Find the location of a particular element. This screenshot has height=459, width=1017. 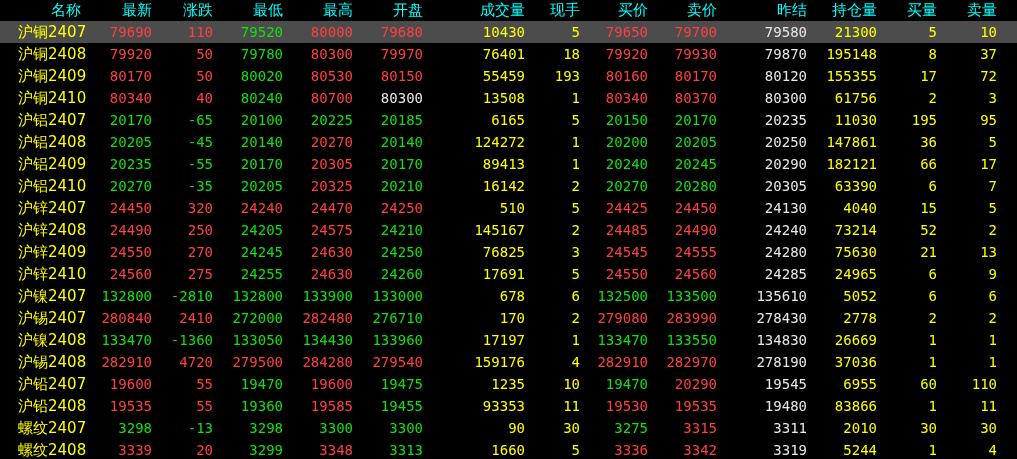

table-cell-text: 20205 is located at coordinates (261, 186).